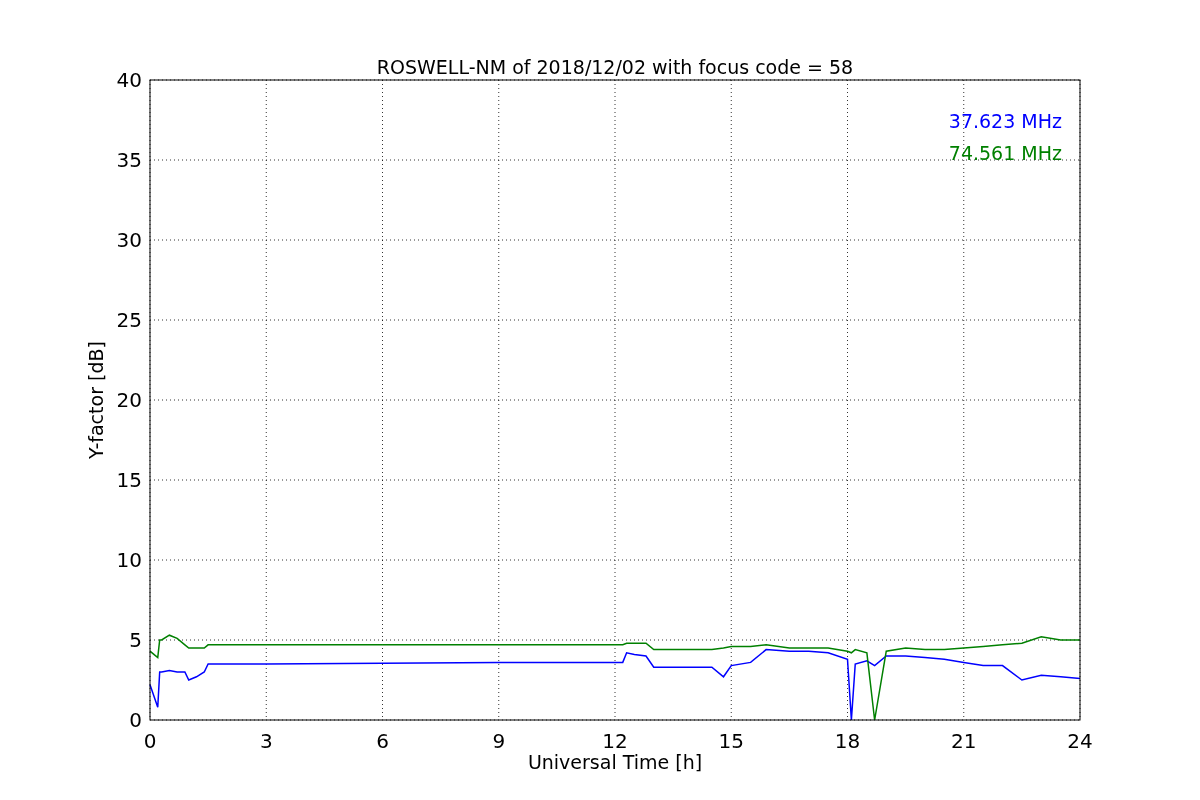 Image resolution: width=1200 pixels, height=800 pixels. What do you see at coordinates (129, 560) in the screenshot?
I see `tick-label: 10` at bounding box center [129, 560].